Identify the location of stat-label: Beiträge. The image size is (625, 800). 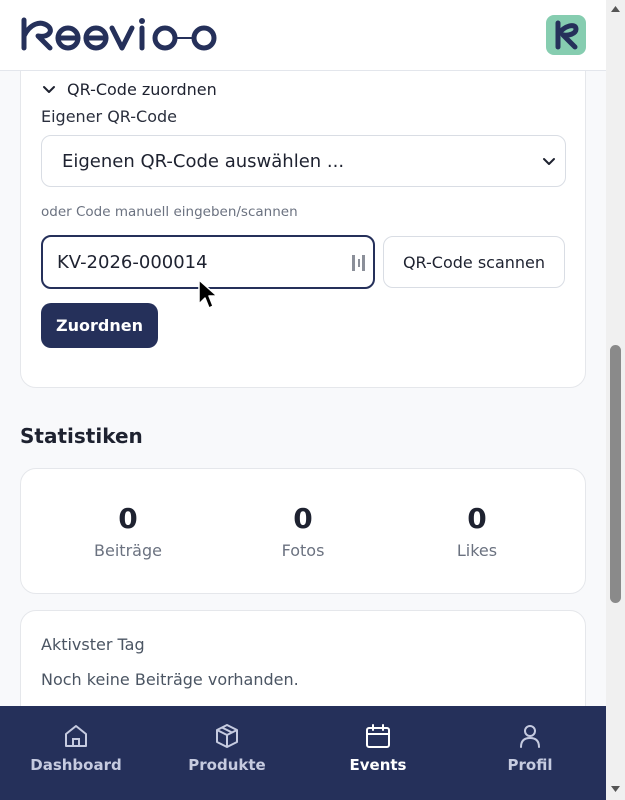
(128, 550).